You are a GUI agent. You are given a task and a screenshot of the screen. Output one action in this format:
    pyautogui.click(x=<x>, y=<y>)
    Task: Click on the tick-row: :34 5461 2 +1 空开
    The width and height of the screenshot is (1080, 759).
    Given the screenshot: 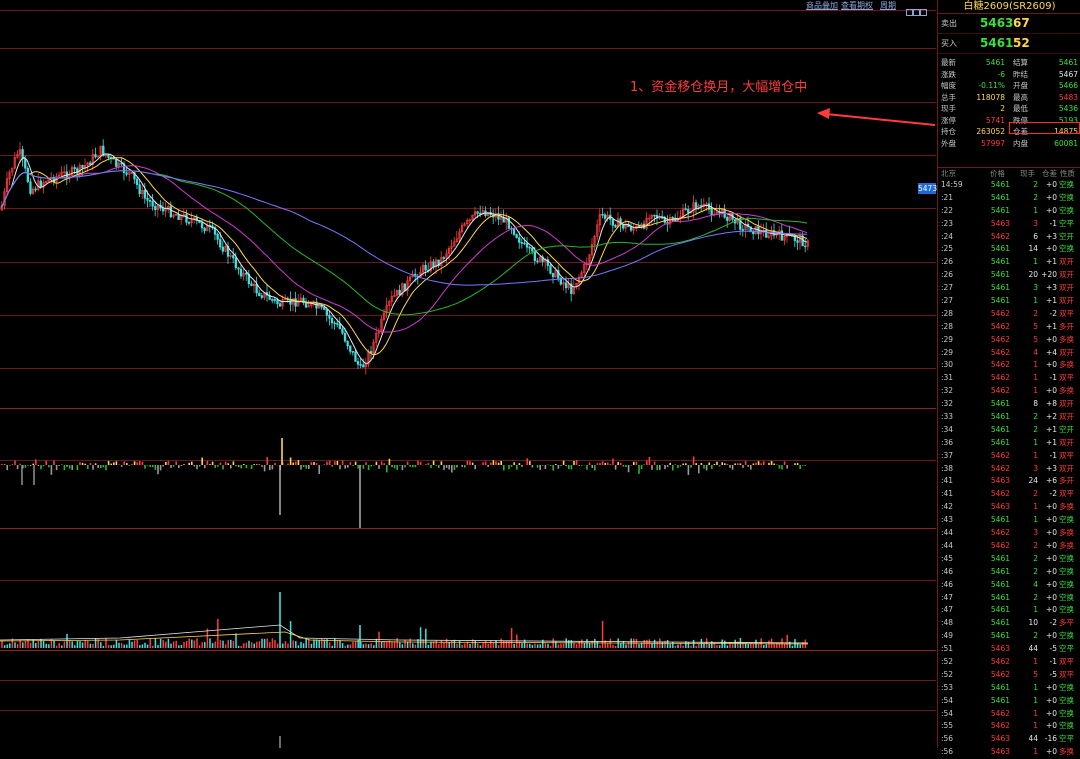 What is the action you would take?
    pyautogui.click(x=1009, y=430)
    